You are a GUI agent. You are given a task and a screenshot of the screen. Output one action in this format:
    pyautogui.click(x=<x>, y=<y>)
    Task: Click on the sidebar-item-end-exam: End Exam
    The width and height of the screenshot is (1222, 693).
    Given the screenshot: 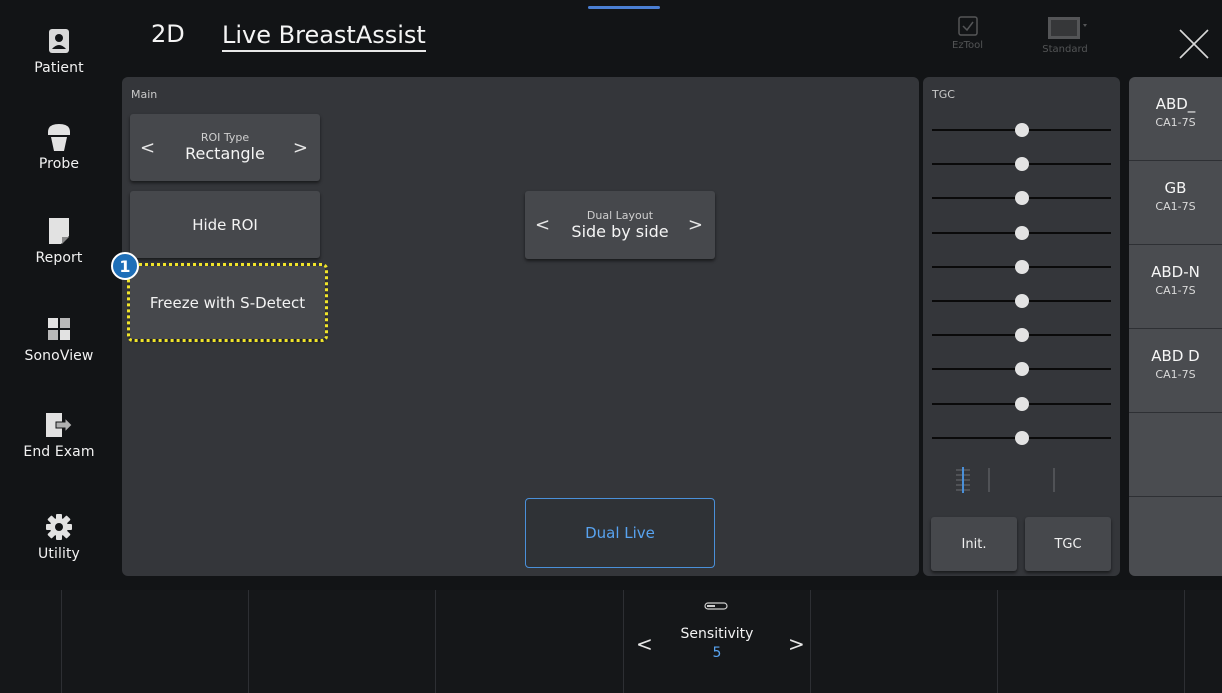 What is the action you would take?
    pyautogui.click(x=59, y=435)
    